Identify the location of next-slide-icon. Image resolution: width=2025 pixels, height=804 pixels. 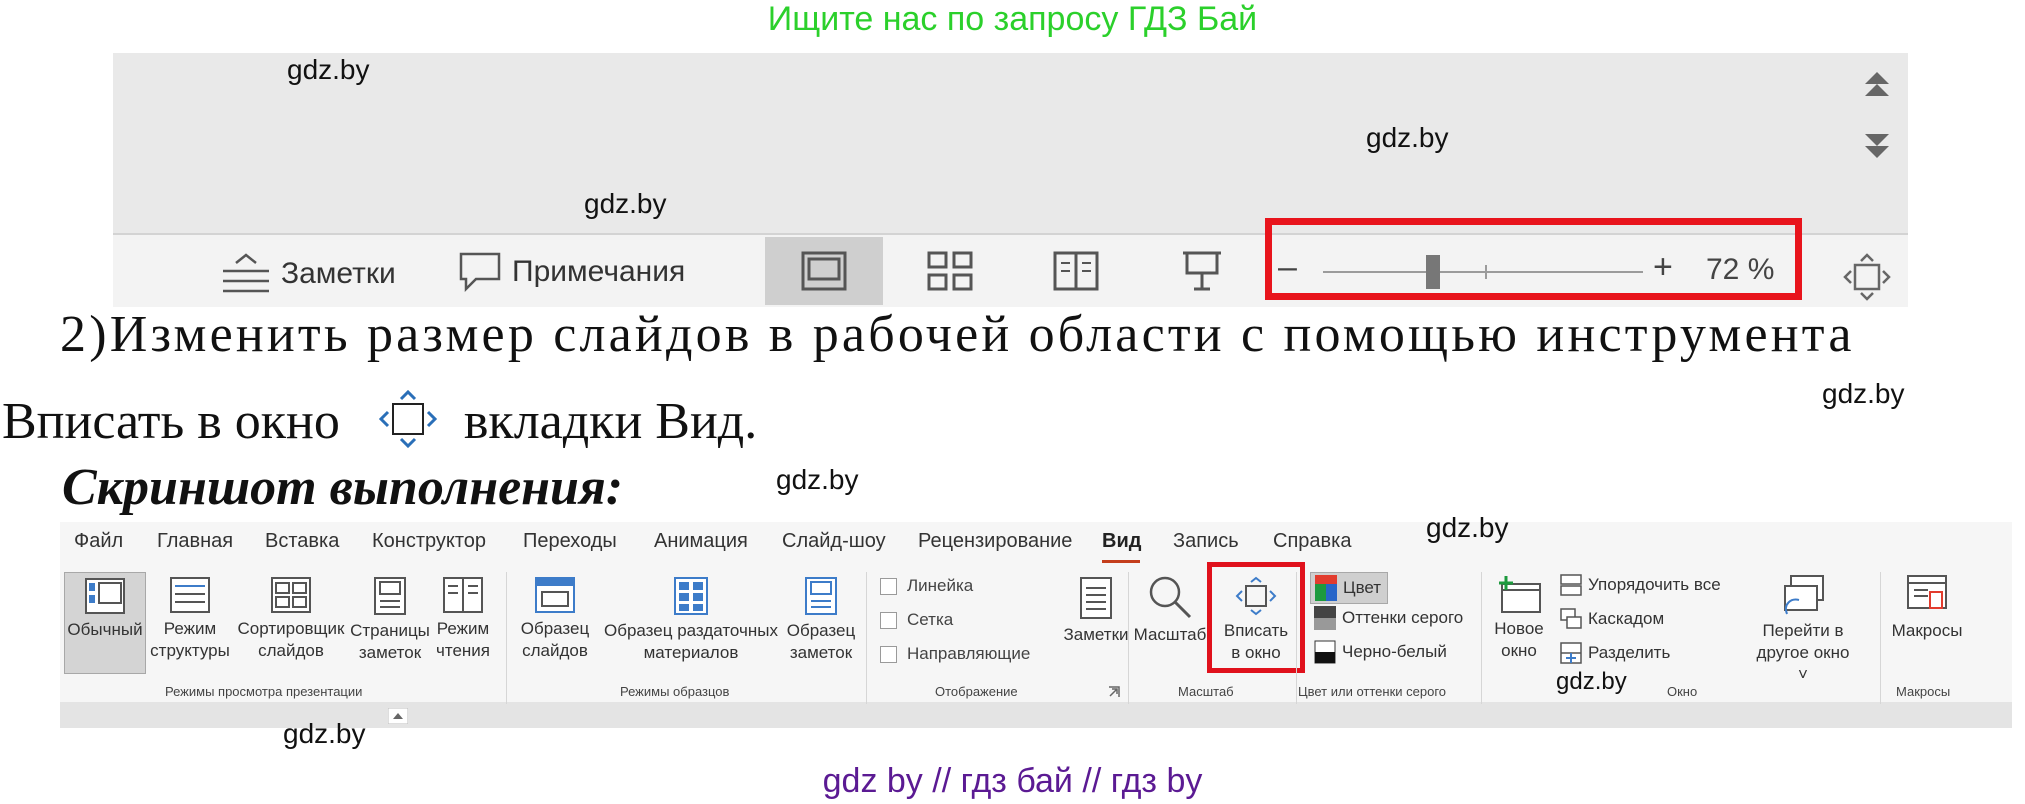
(1877, 145).